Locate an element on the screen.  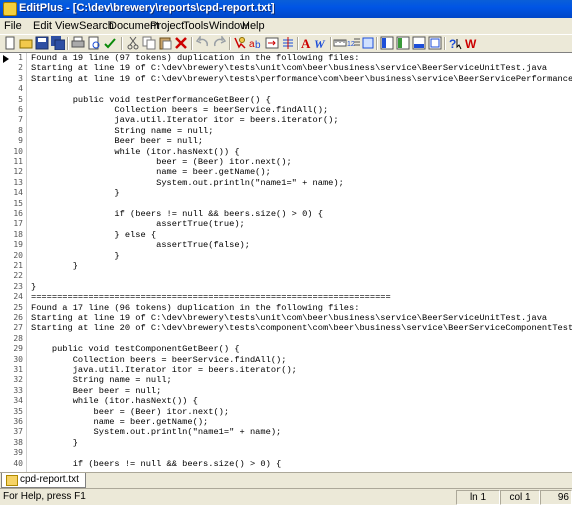
code-line: 18 } else { is located at coordinates (286, 235).